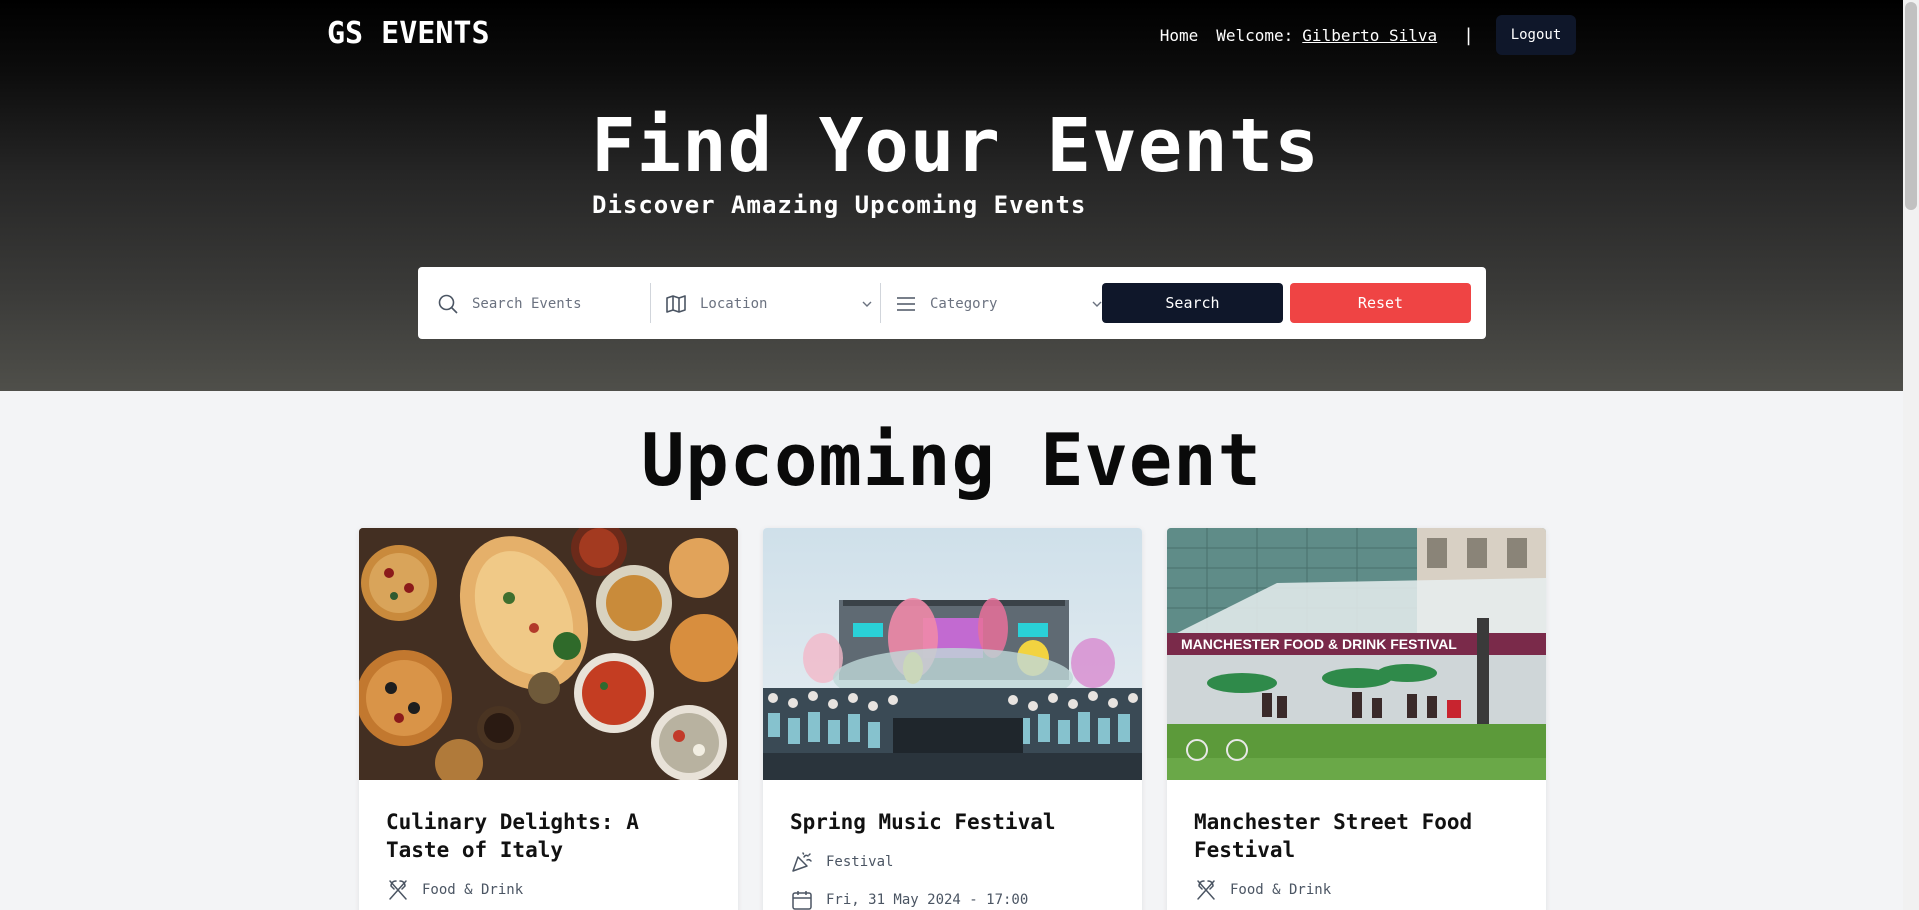  I want to click on search-input: Search Events, so click(539, 304).